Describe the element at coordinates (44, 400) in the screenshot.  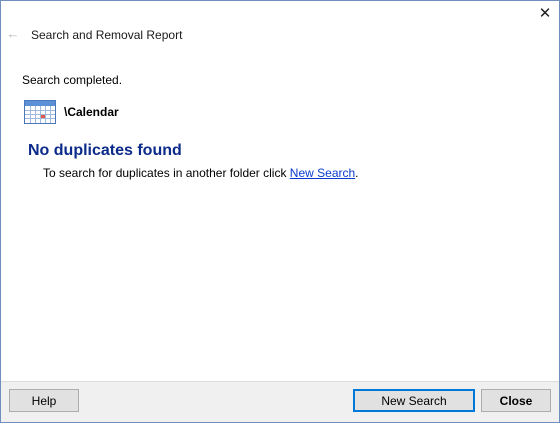
I see `help-button: Help` at that location.